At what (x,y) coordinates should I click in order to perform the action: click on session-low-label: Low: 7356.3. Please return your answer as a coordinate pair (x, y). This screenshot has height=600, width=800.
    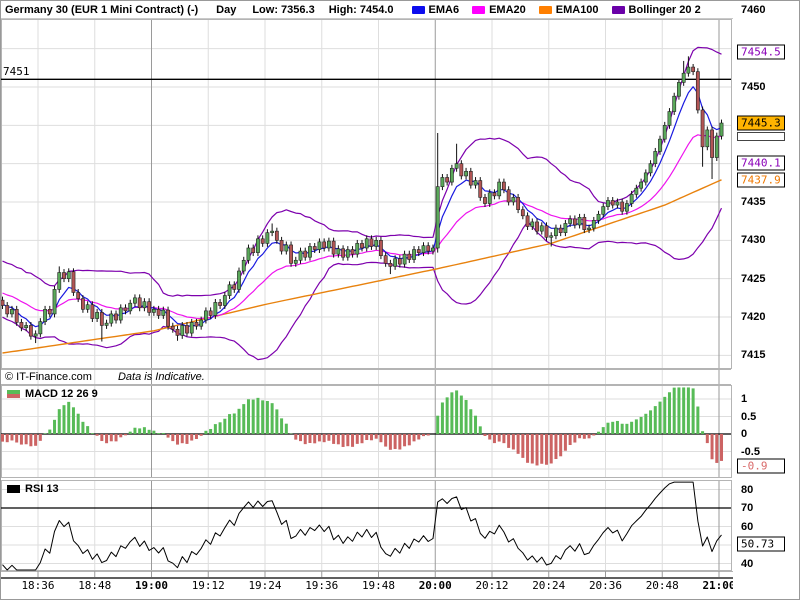
    Looking at the image, I should click on (283, 9).